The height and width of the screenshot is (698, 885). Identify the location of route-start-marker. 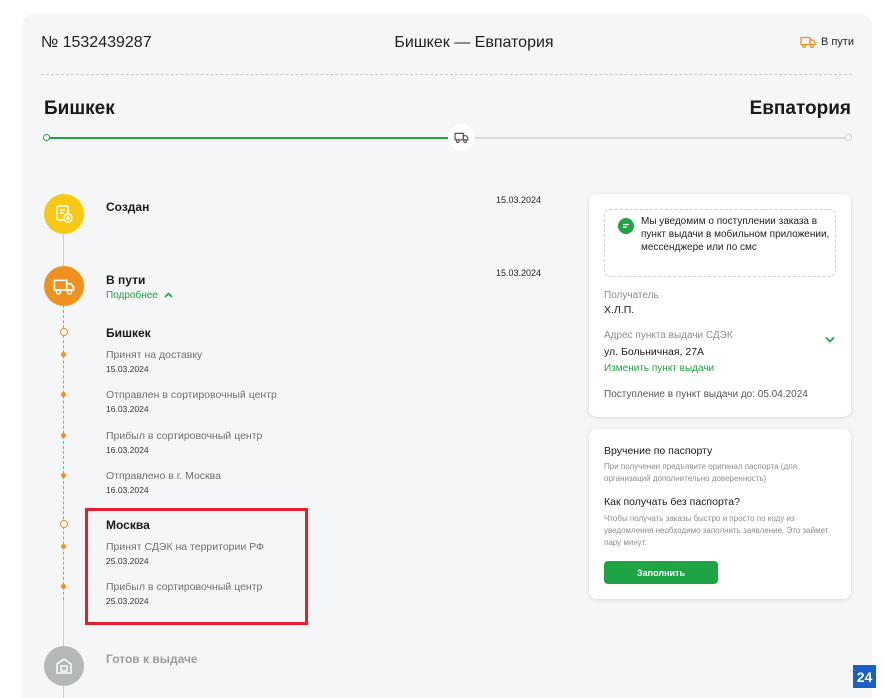
(46, 137).